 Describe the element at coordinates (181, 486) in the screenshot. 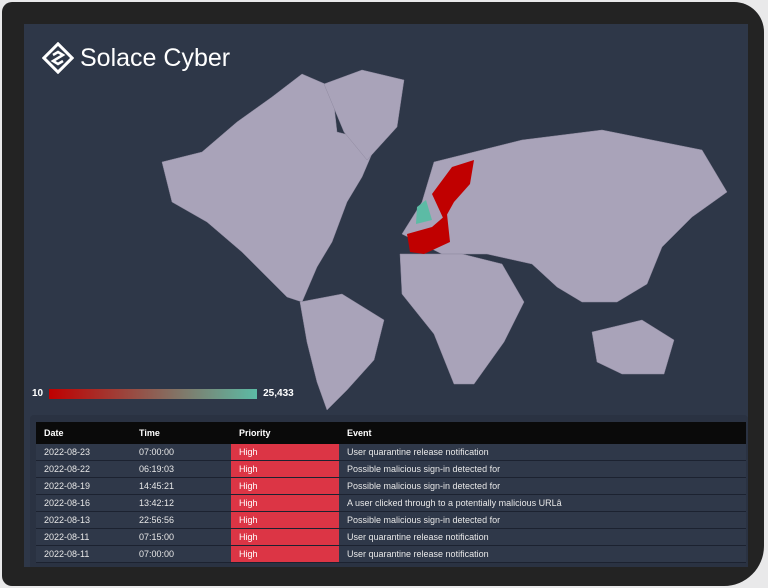

I see `cell-time: 14:45:21` at that location.